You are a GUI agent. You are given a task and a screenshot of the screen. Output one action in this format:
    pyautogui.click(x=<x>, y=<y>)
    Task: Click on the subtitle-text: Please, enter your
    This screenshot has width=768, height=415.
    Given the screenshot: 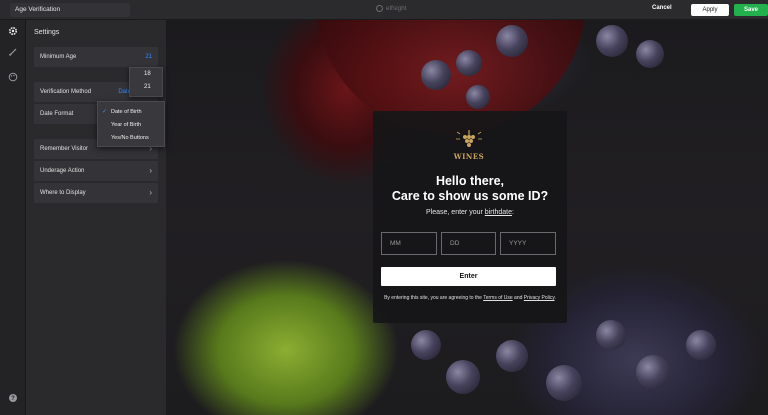 What is the action you would take?
    pyautogui.click(x=455, y=212)
    